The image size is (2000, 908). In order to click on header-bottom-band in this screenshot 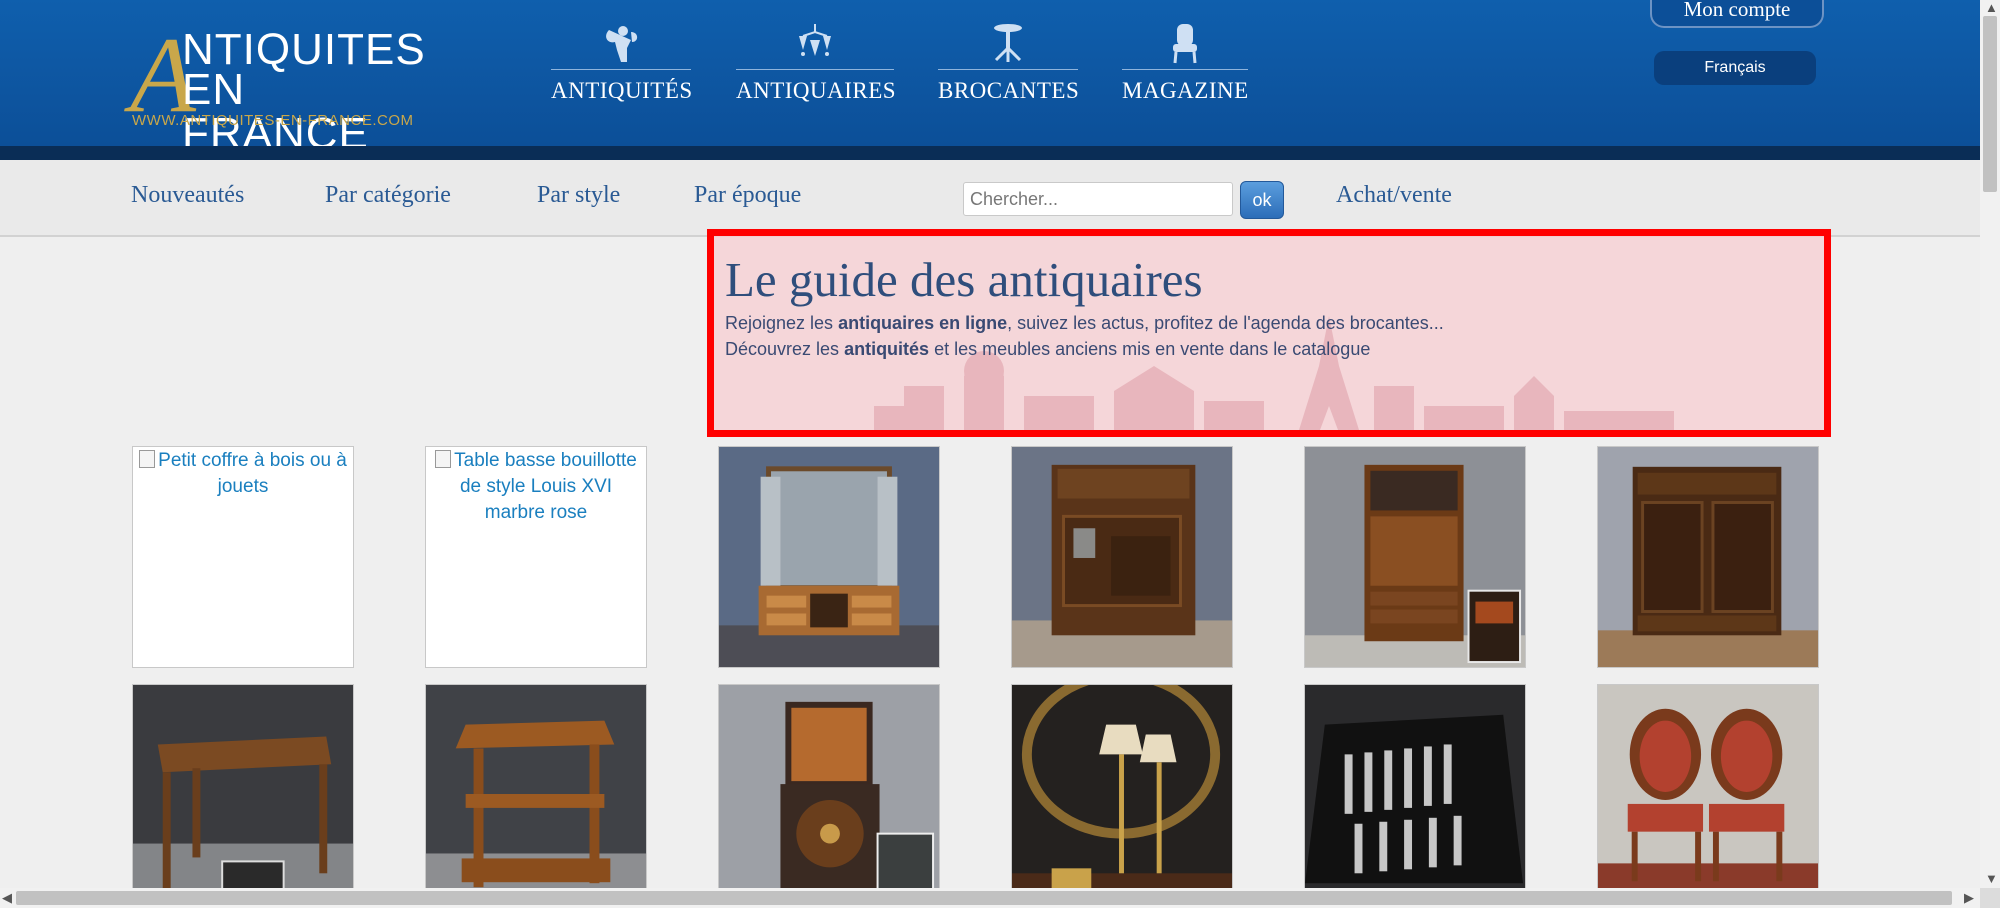, I will do `click(990, 153)`.